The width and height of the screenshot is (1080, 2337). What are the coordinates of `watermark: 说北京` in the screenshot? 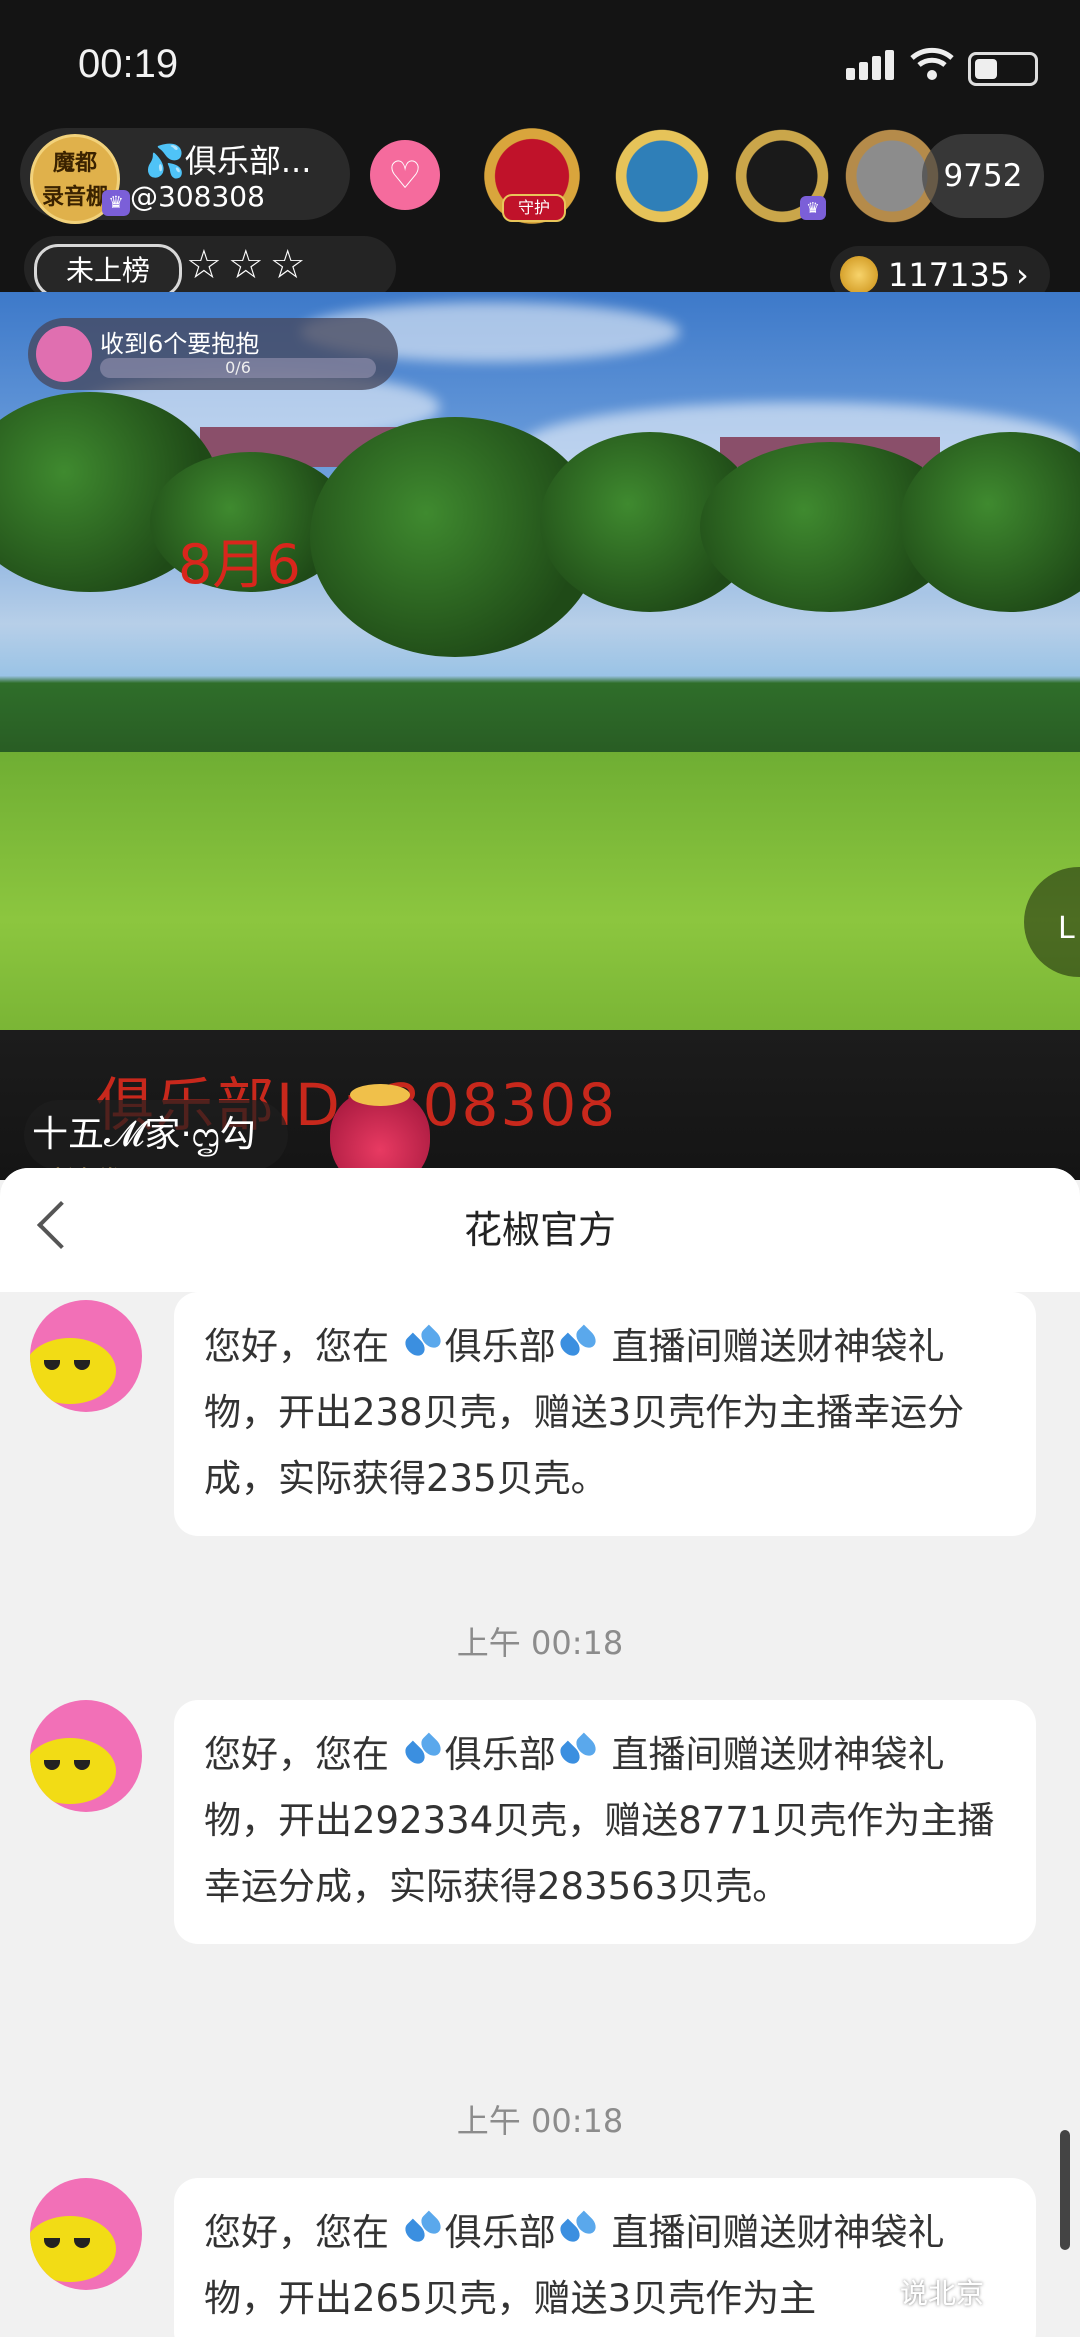 It's located at (942, 2293).